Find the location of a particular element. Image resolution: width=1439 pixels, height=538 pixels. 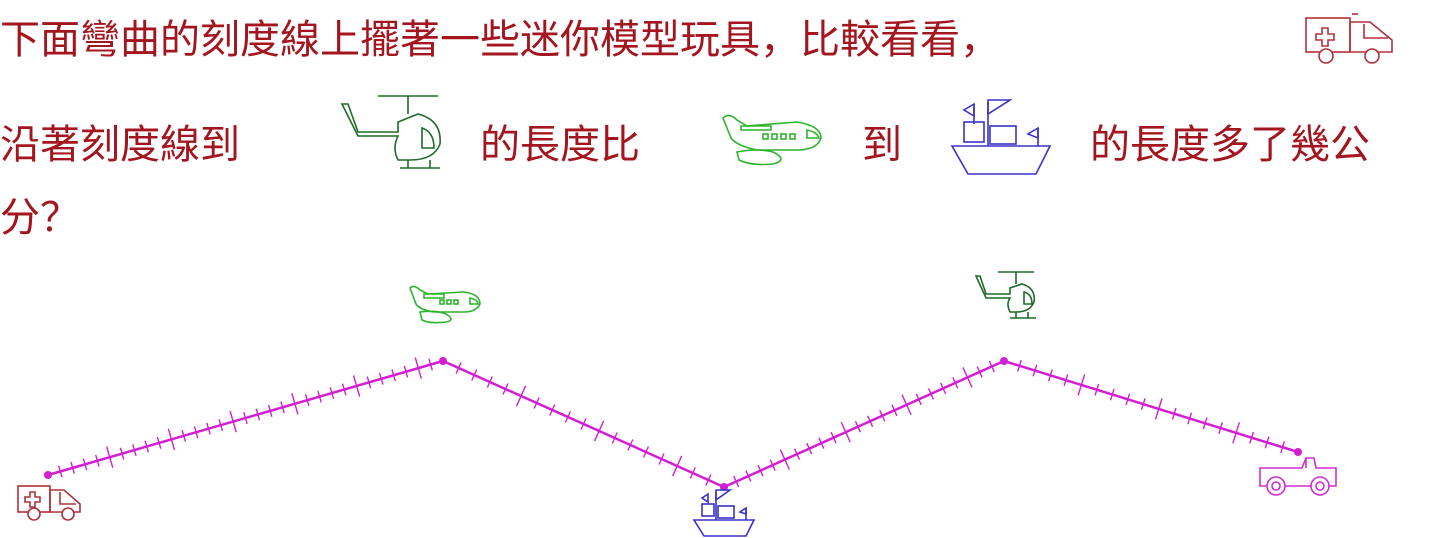

ruler-point-airplane is located at coordinates (443, 361).